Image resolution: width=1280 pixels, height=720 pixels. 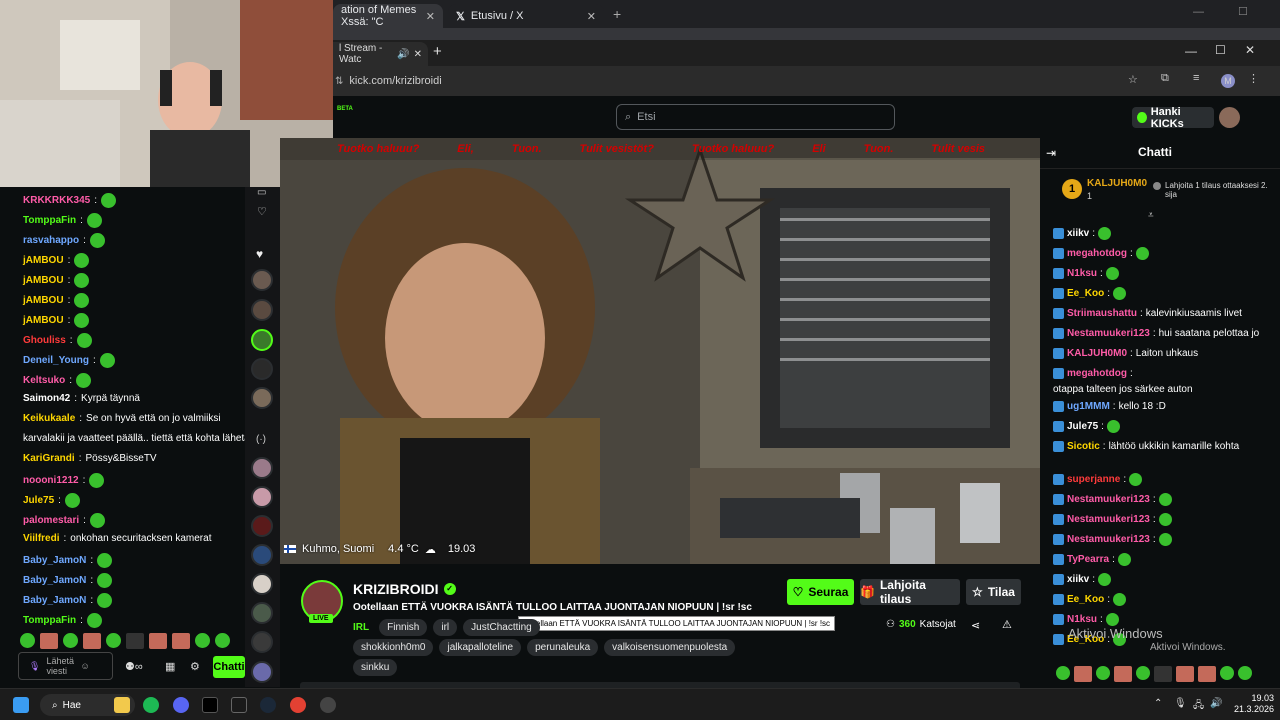 I want to click on gift-leader-name: KALJUH0M0, so click(x=1117, y=183).